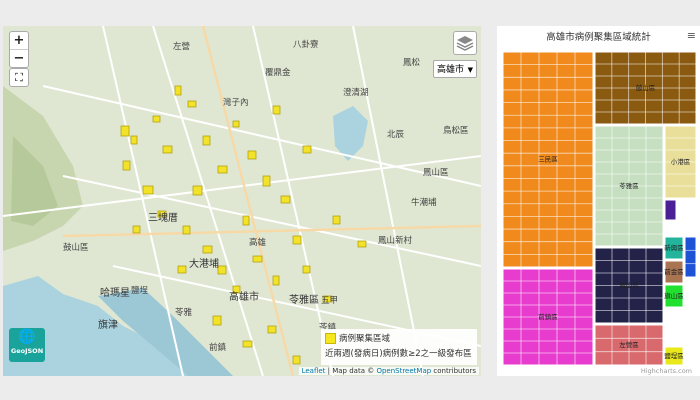  I want to click on map-label-kaohsiung-city: 高雄市, so click(244, 297).